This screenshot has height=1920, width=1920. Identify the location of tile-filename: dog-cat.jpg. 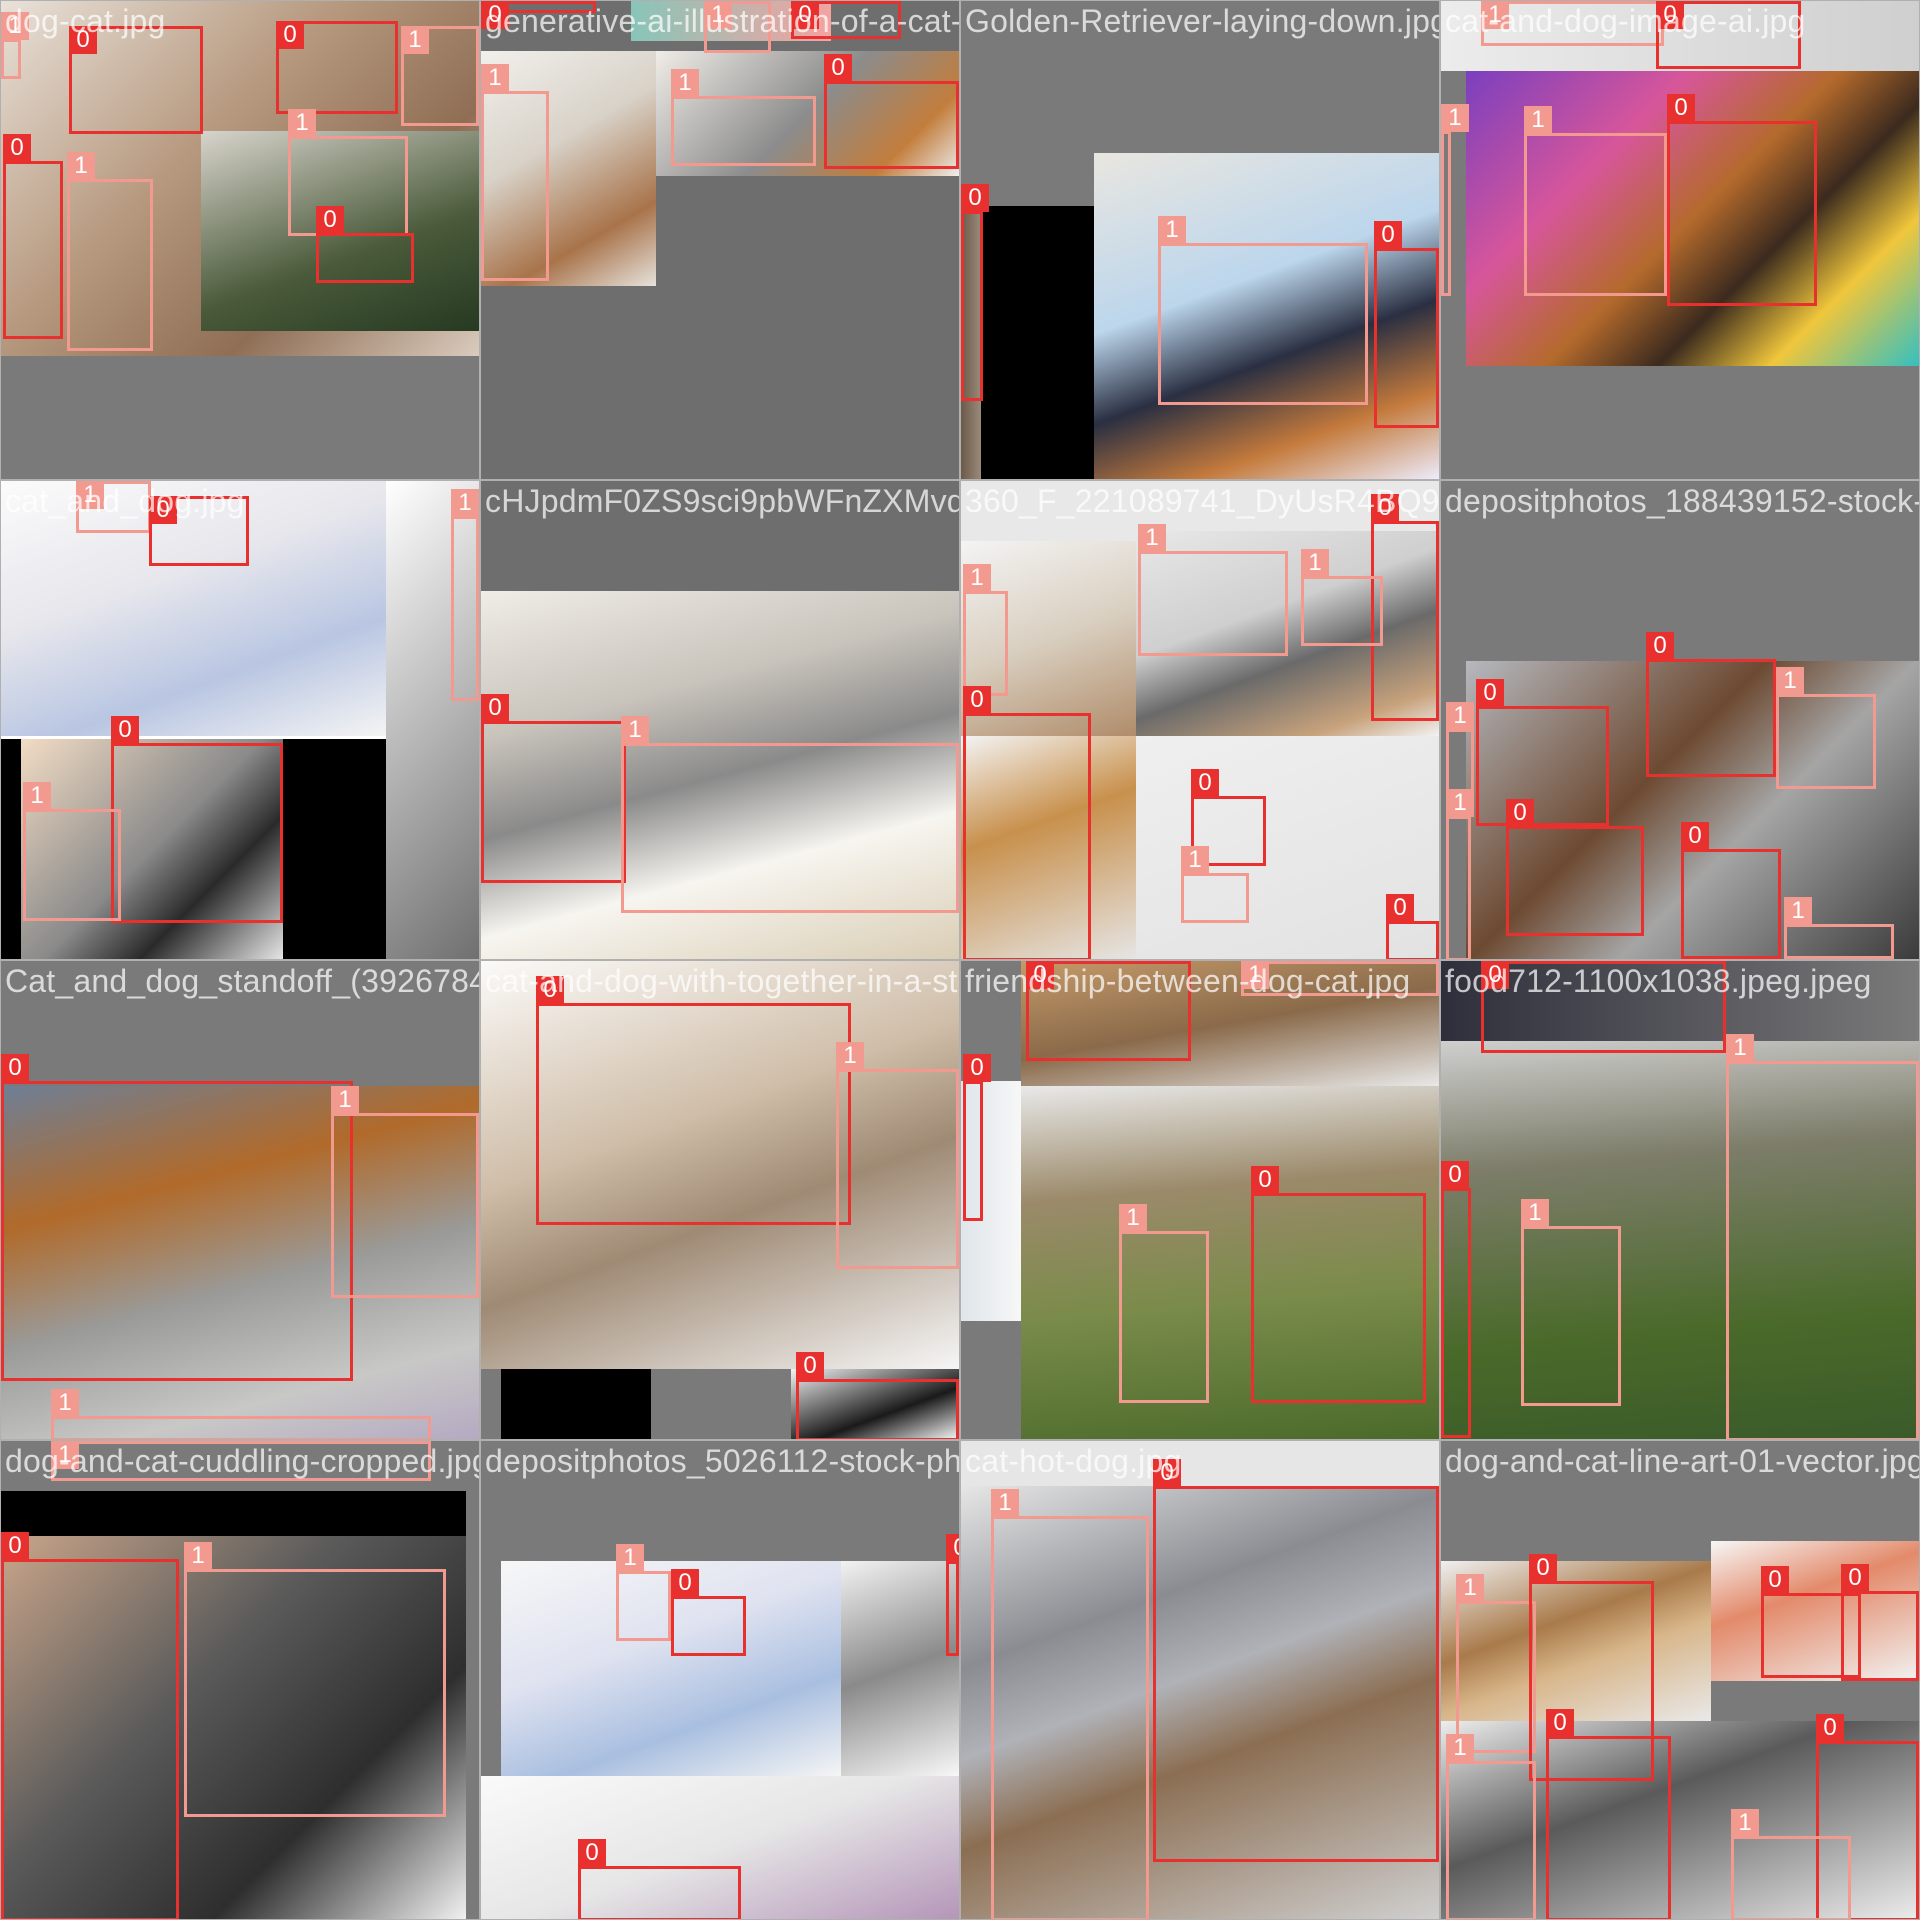
(85, 21).